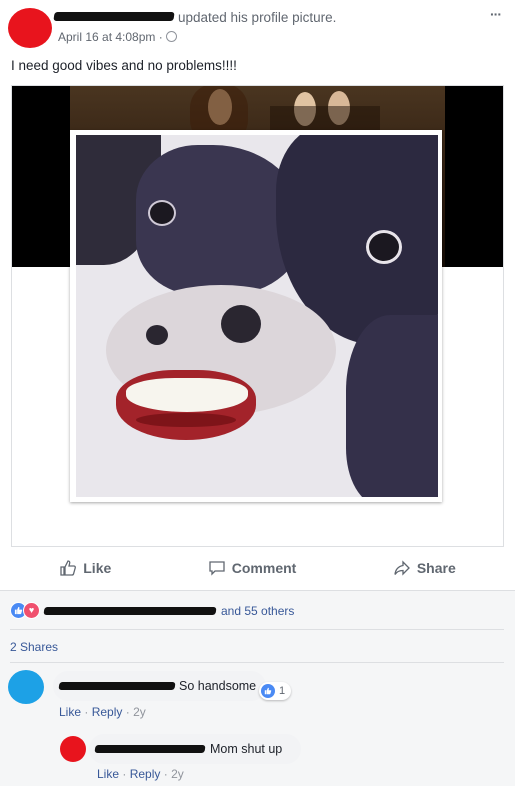  I want to click on reply-text: Mom shut up, so click(246, 749).